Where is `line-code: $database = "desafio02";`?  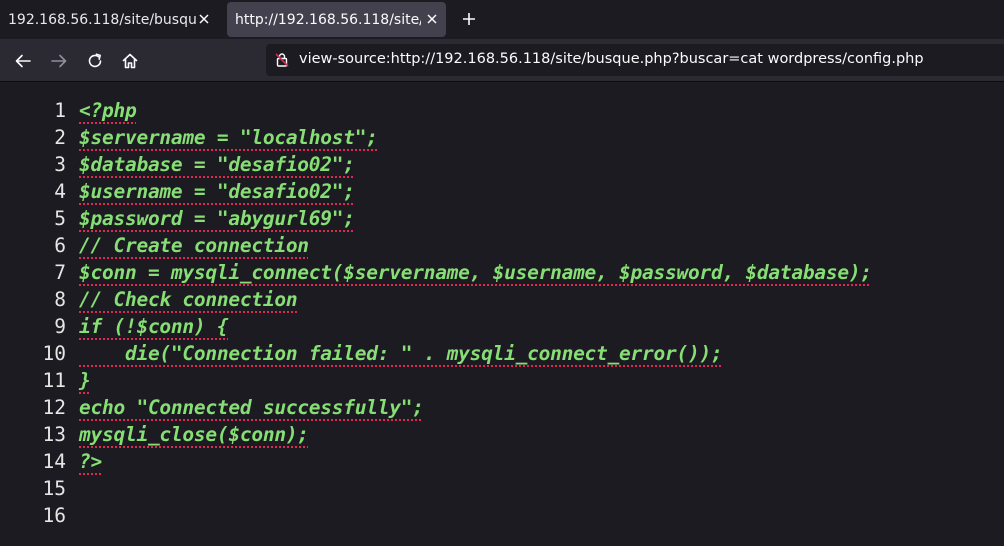 line-code: $database = "desafio02"; is located at coordinates (217, 164).